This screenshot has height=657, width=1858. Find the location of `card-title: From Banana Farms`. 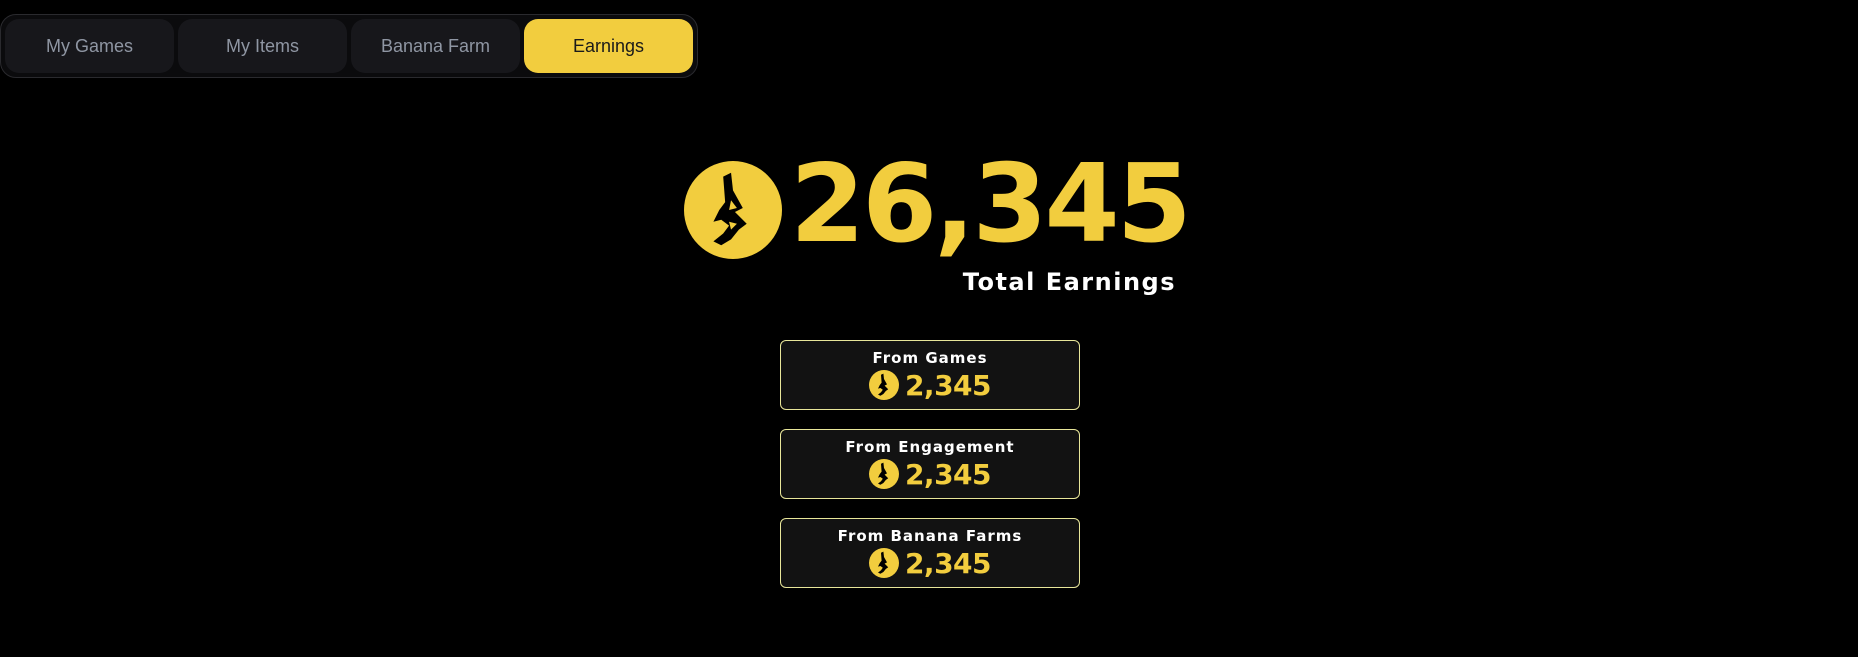

card-title: From Banana Farms is located at coordinates (930, 535).